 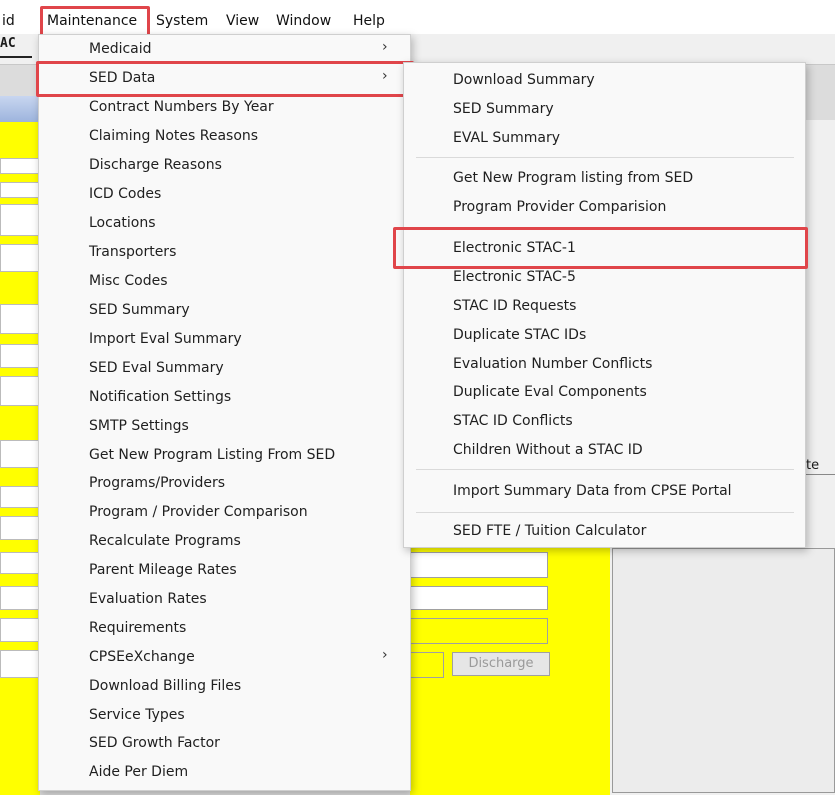 What do you see at coordinates (137, 628) in the screenshot?
I see `maintenance-menu-item: Requirements` at bounding box center [137, 628].